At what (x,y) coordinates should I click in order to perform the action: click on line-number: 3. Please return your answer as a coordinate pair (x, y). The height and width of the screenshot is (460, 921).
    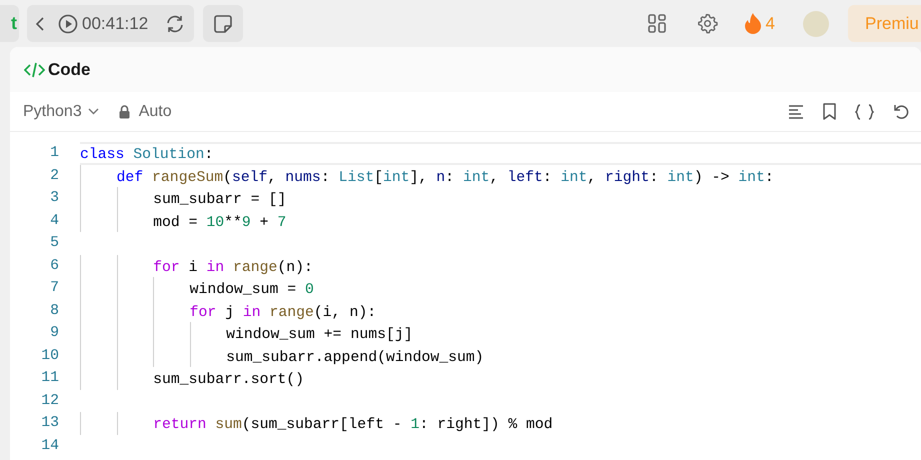
    Looking at the image, I should click on (54, 198).